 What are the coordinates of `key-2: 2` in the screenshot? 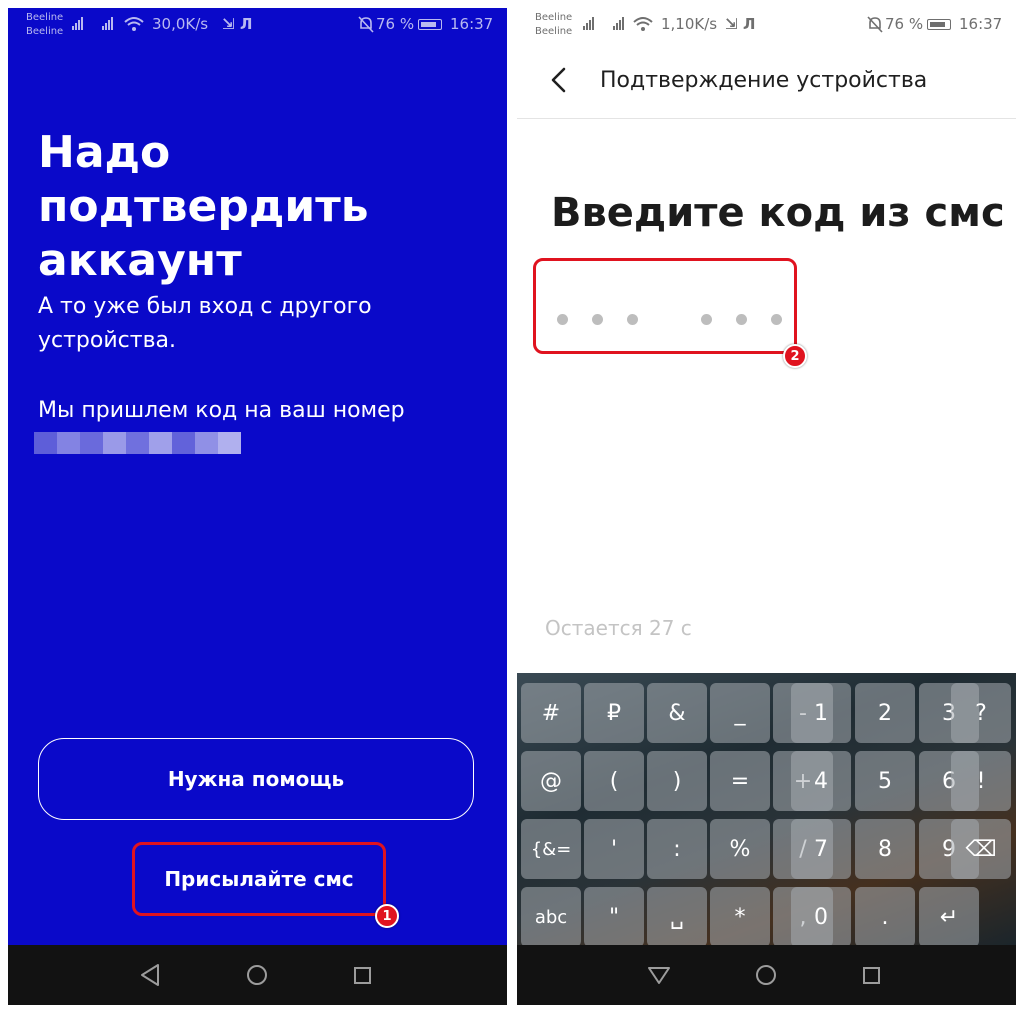 It's located at (885, 713).